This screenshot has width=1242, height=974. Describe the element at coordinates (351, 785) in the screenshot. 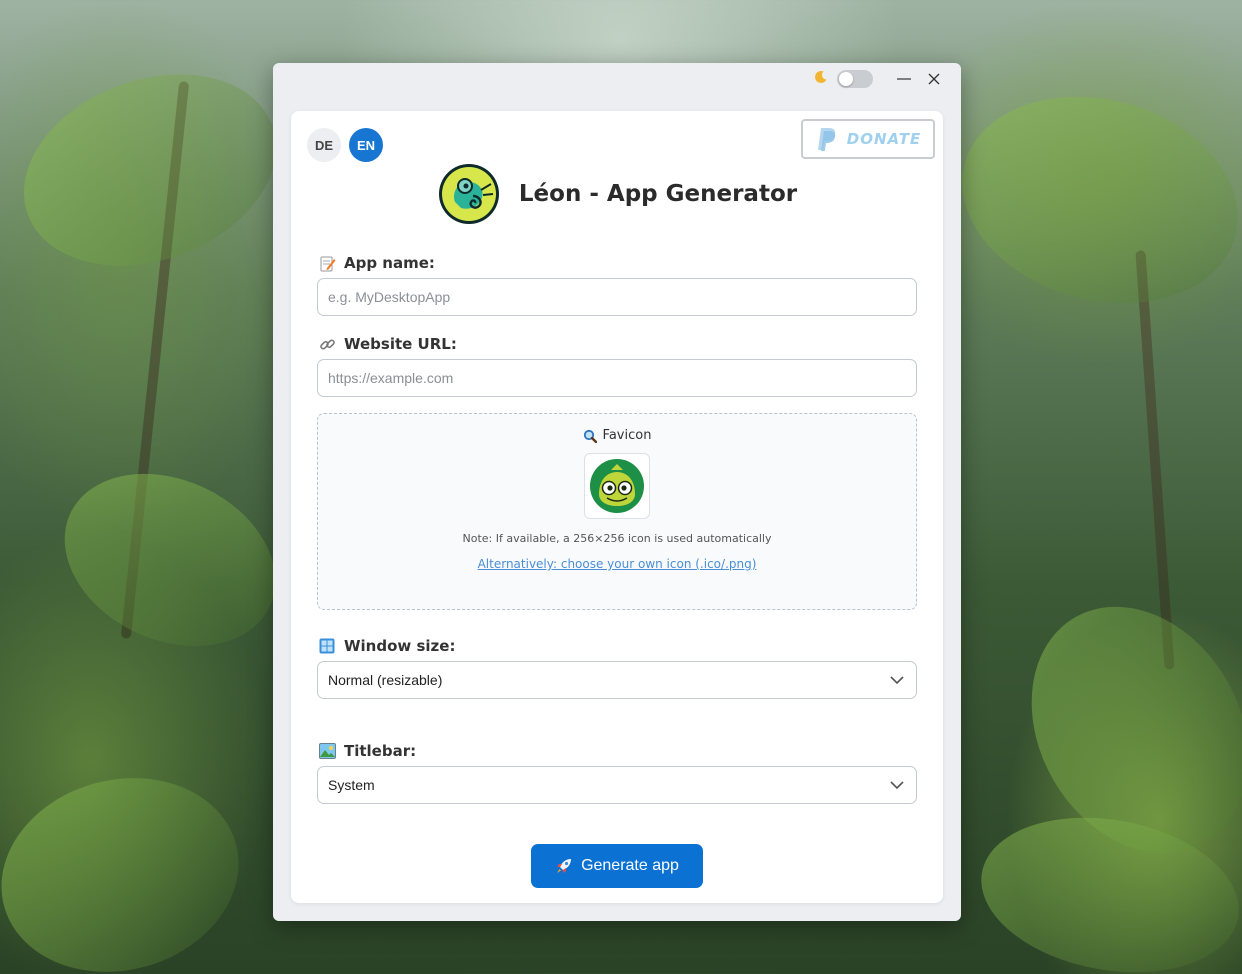

I see `titlebar-selected: System` at that location.